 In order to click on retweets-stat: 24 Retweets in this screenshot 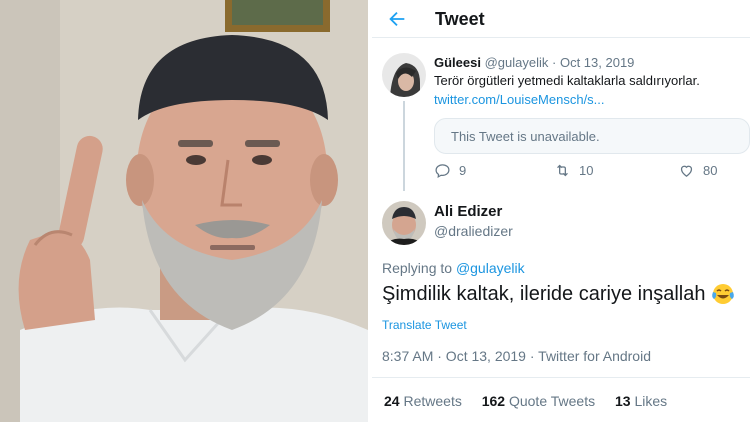, I will do `click(431, 401)`.